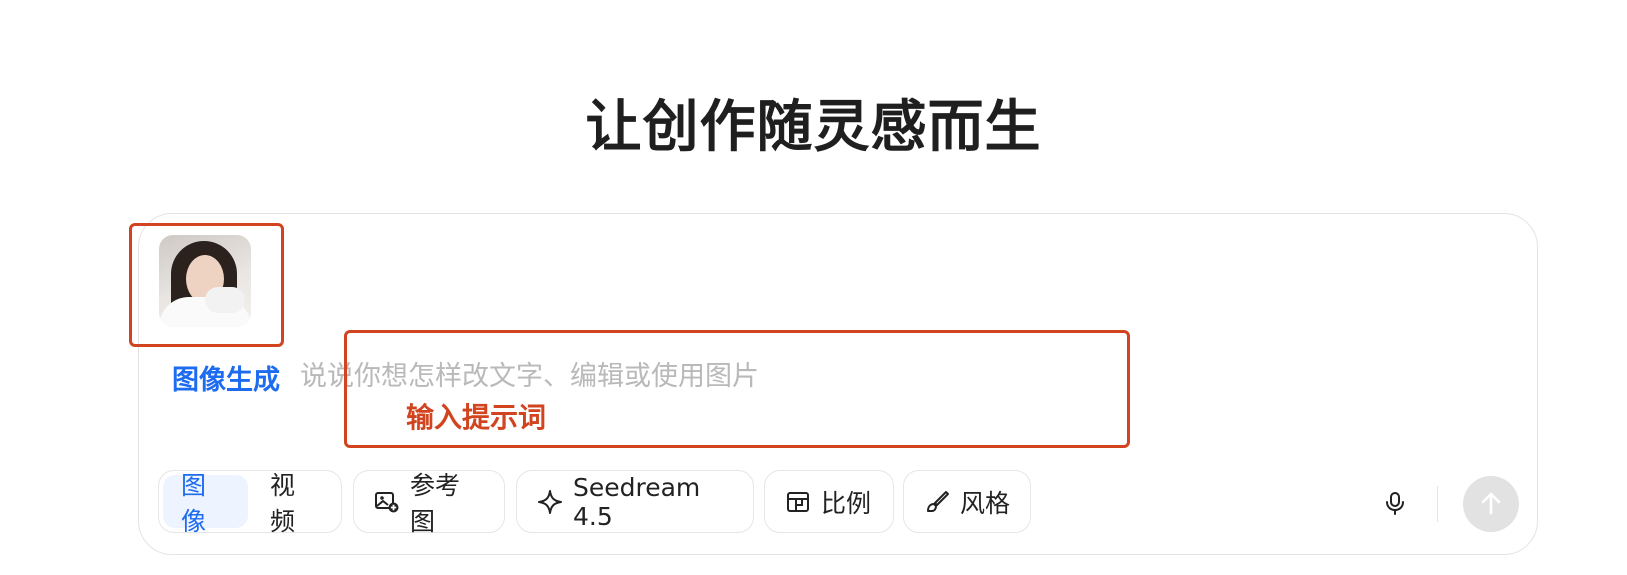  What do you see at coordinates (550, 502) in the screenshot?
I see `sparkle-icon` at bounding box center [550, 502].